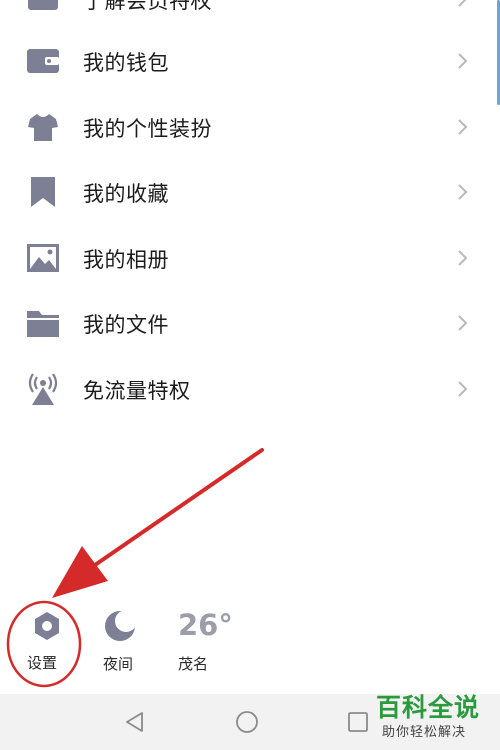  I want to click on moon-icon, so click(121, 625).